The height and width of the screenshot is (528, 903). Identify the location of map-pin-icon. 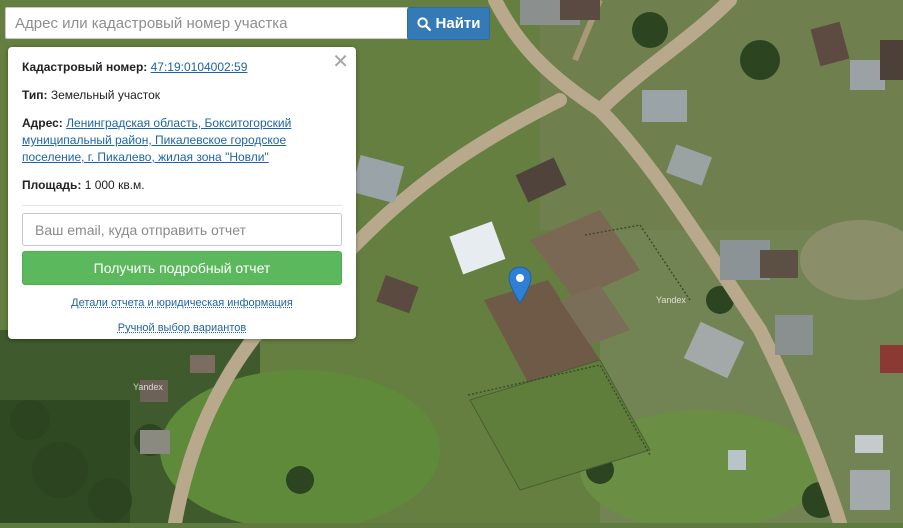
(520, 285).